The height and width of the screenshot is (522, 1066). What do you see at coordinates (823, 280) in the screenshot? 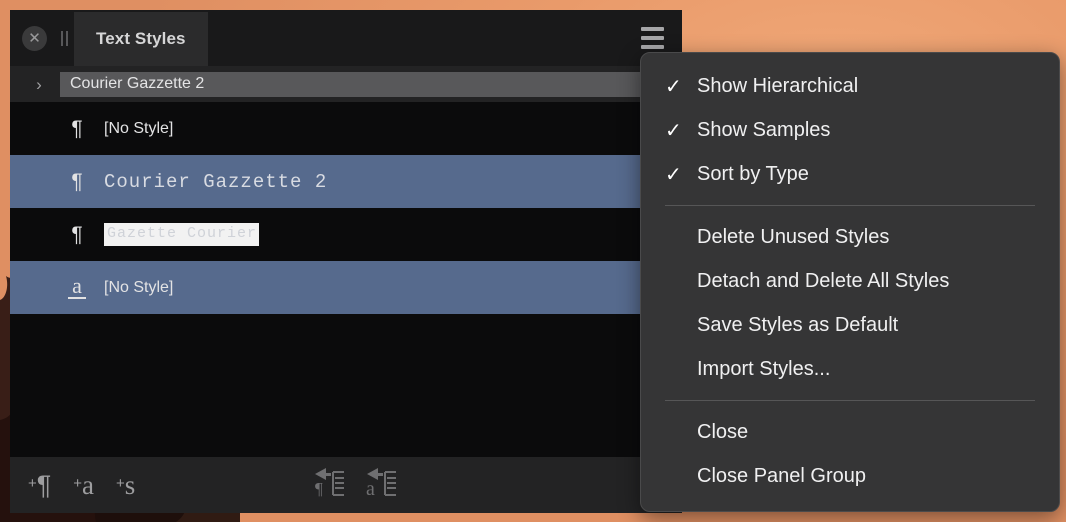
I see `menu-item-label: Detach and Delete All Styles` at bounding box center [823, 280].